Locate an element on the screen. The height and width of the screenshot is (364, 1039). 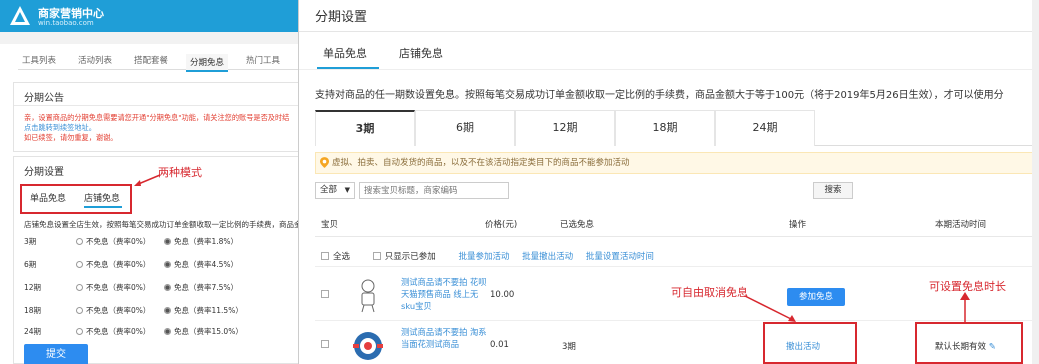
announcement-line: 亲，设置商品的分期免息需要请您开通"分期免息"功能，请关注您的账号是否及时结 is located at coordinates (157, 117).